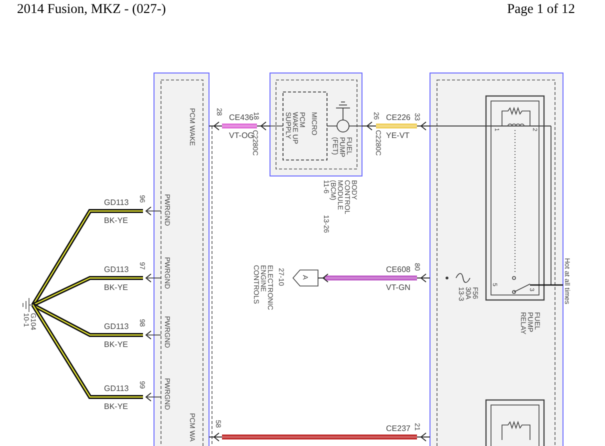 The width and height of the screenshot is (605, 446). Describe the element at coordinates (398, 117) in the screenshot. I see `circuit-label: CE226` at that location.